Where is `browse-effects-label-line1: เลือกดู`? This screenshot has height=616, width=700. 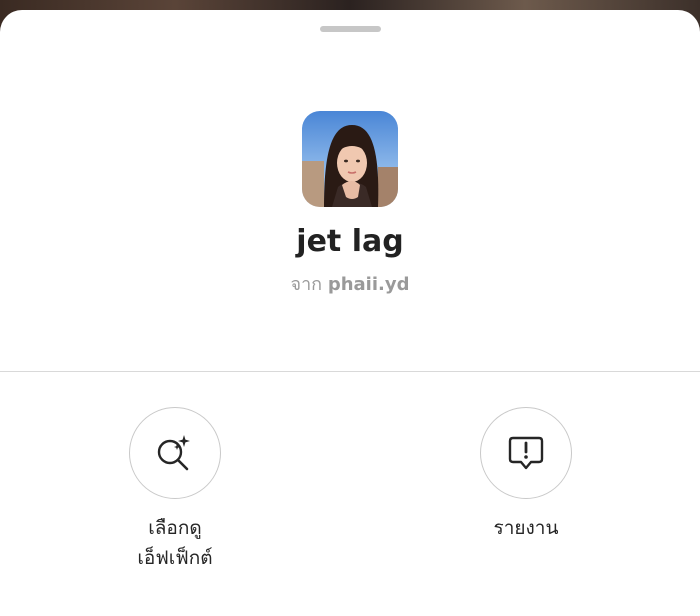
browse-effects-label-line1: เลือกดู is located at coordinates (175, 528).